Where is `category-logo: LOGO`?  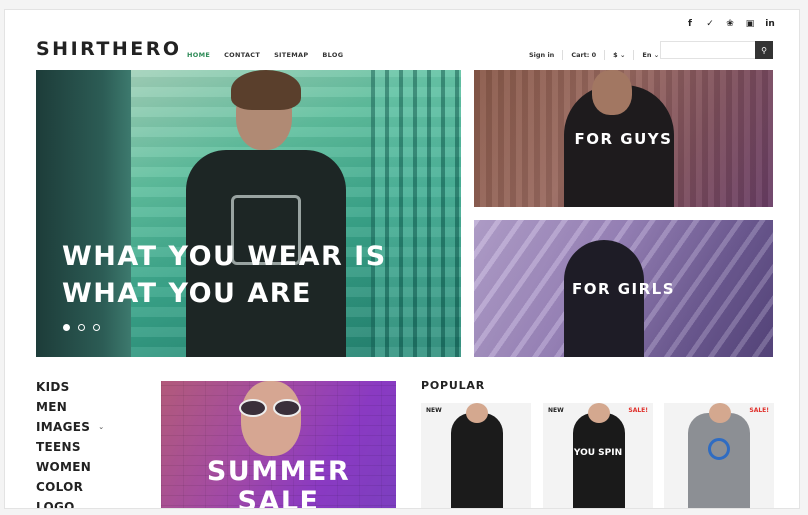
category-logo: LOGO is located at coordinates (70, 503).